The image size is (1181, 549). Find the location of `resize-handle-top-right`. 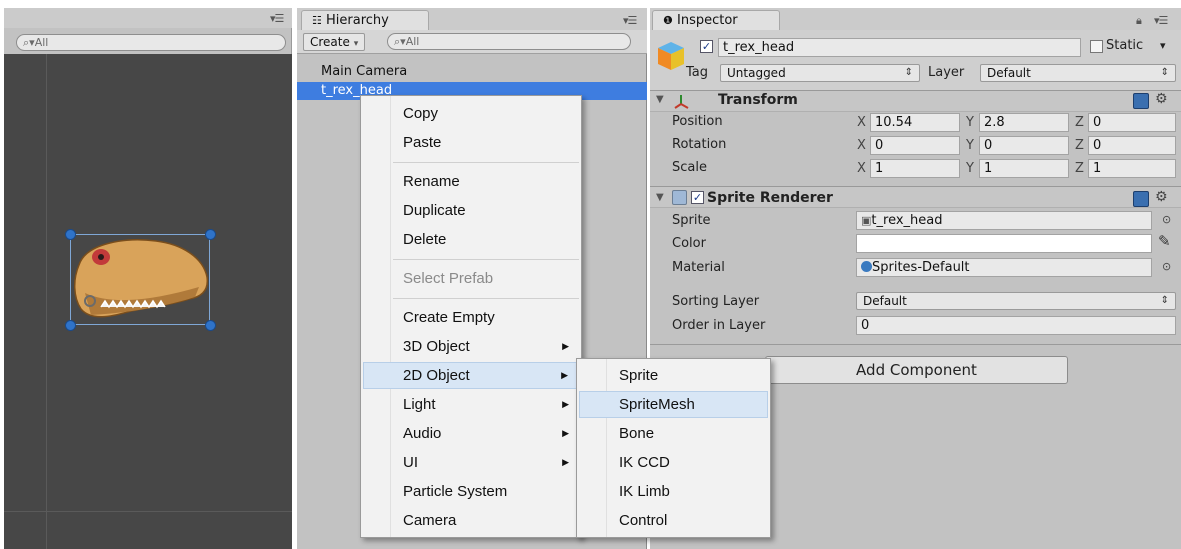

resize-handle-top-right is located at coordinates (210, 234).